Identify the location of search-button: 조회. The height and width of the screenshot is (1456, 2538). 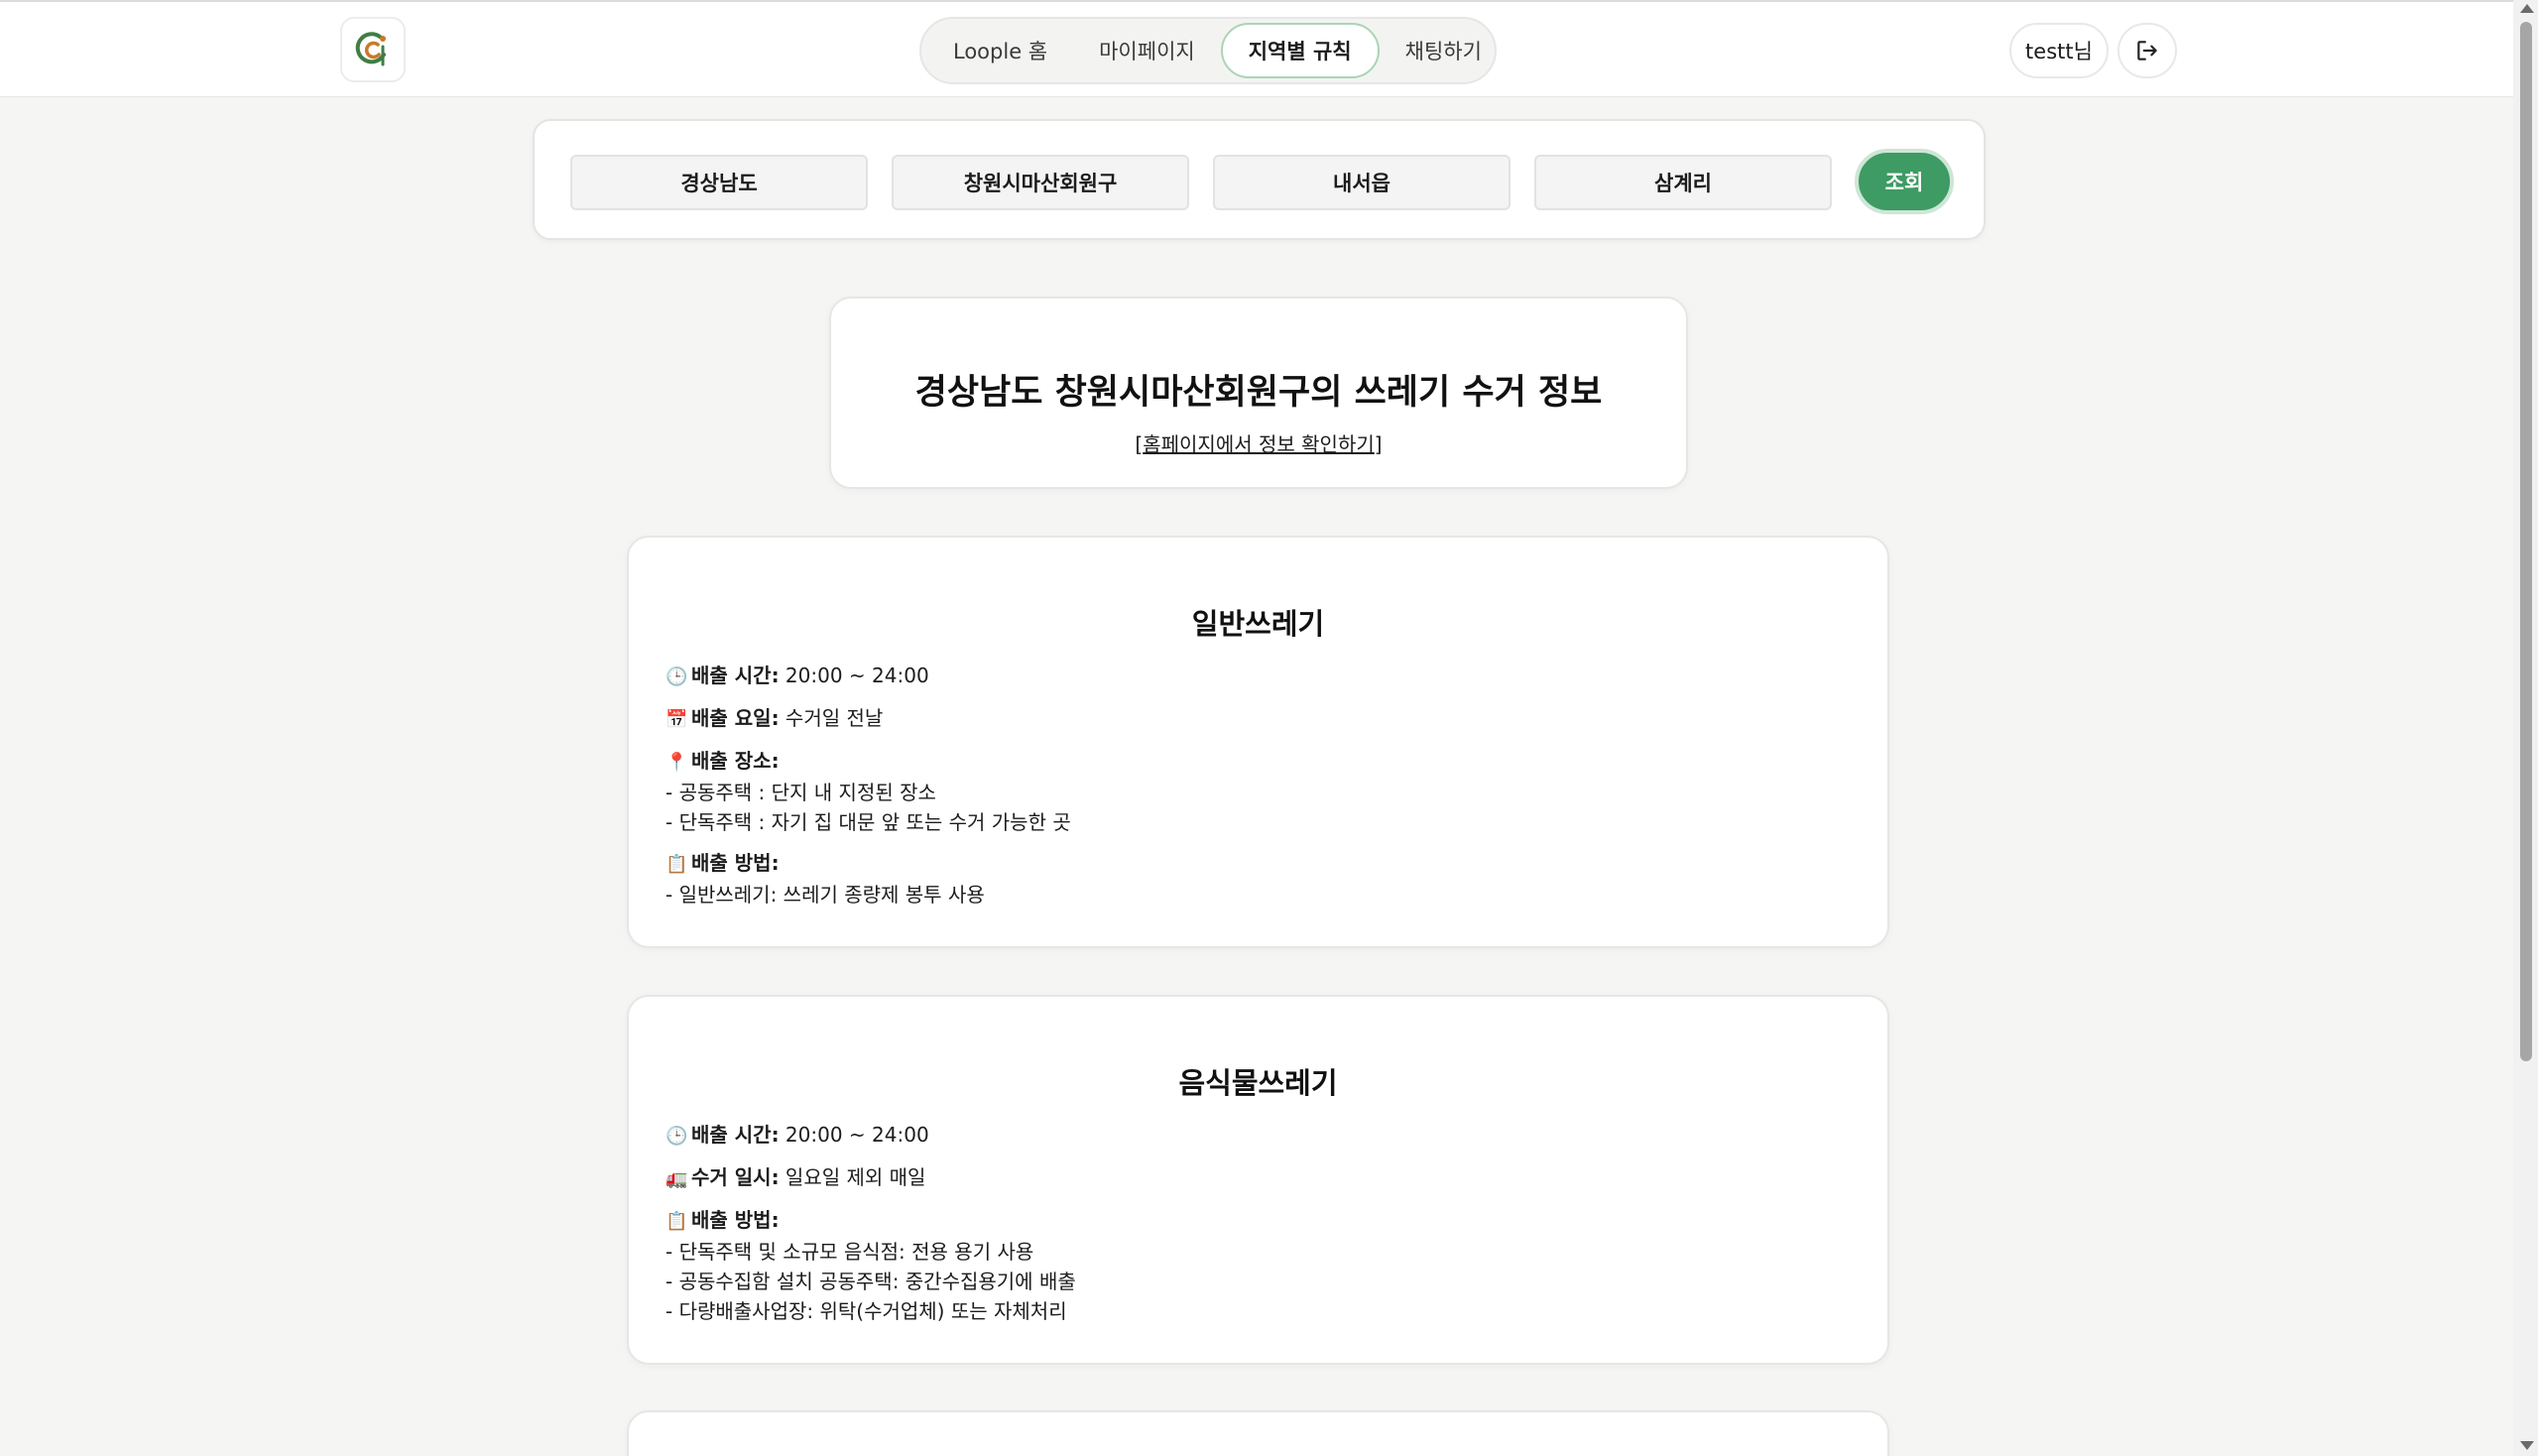
(1904, 181).